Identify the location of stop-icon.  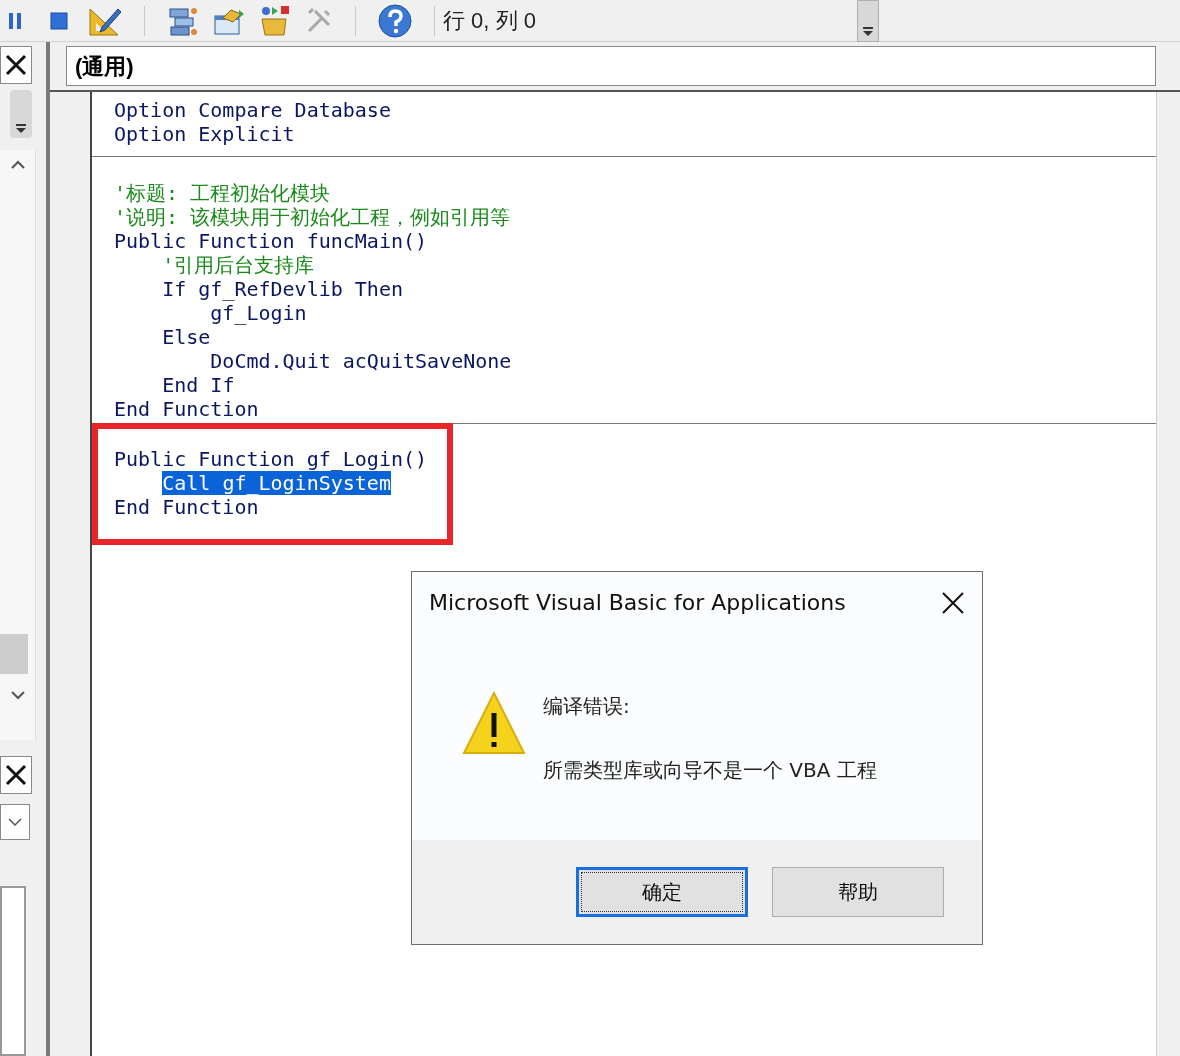
(59, 20).